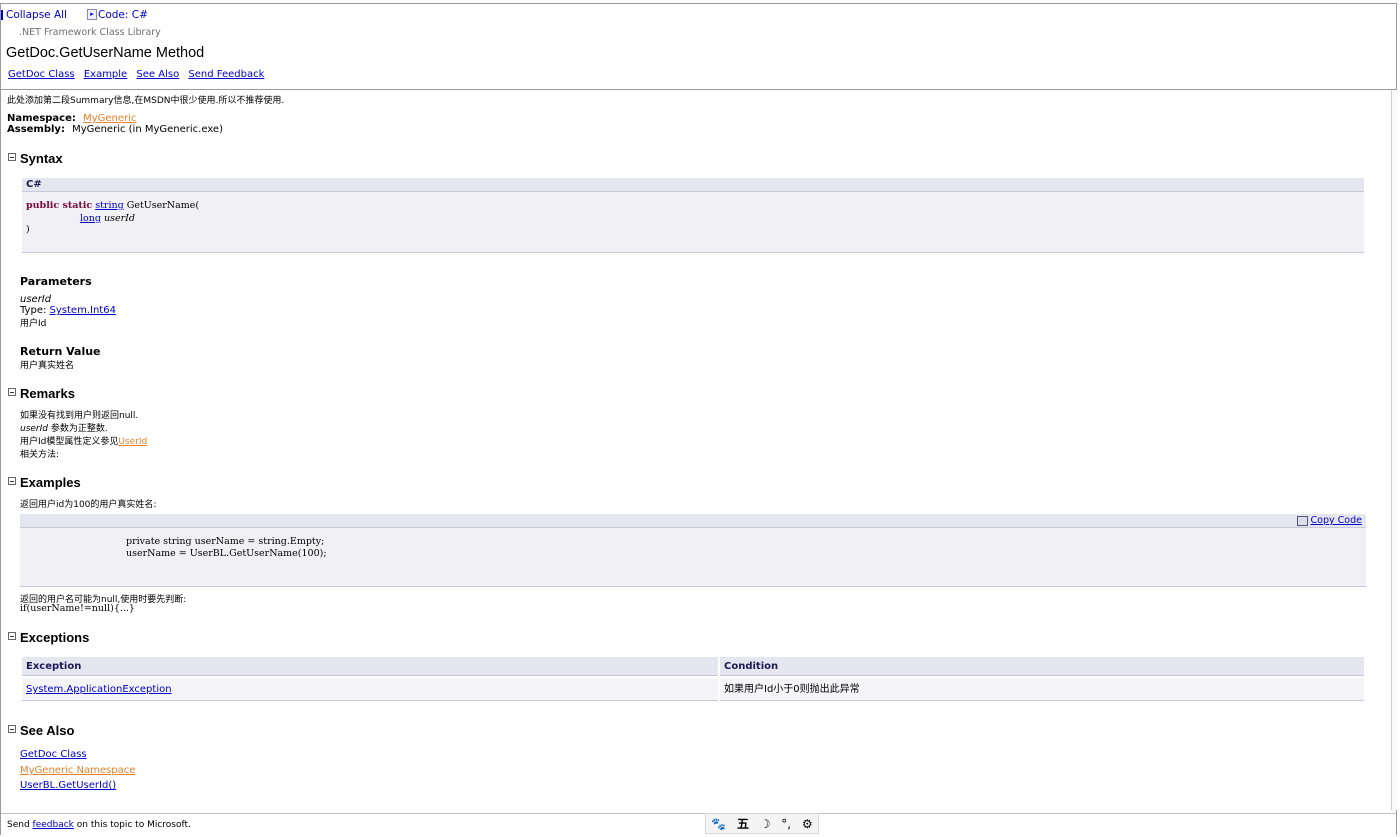  What do you see at coordinates (53, 754) in the screenshot?
I see `see-also-link-class: GetDoc Class` at bounding box center [53, 754].